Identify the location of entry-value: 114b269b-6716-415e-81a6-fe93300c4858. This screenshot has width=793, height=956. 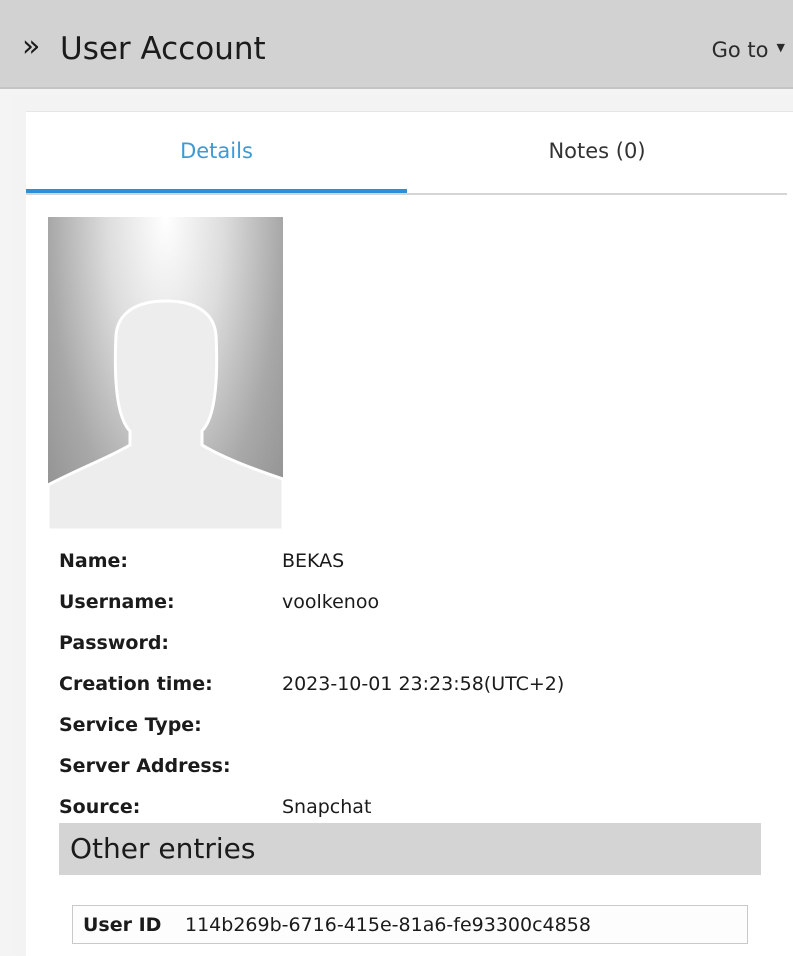
(388, 925).